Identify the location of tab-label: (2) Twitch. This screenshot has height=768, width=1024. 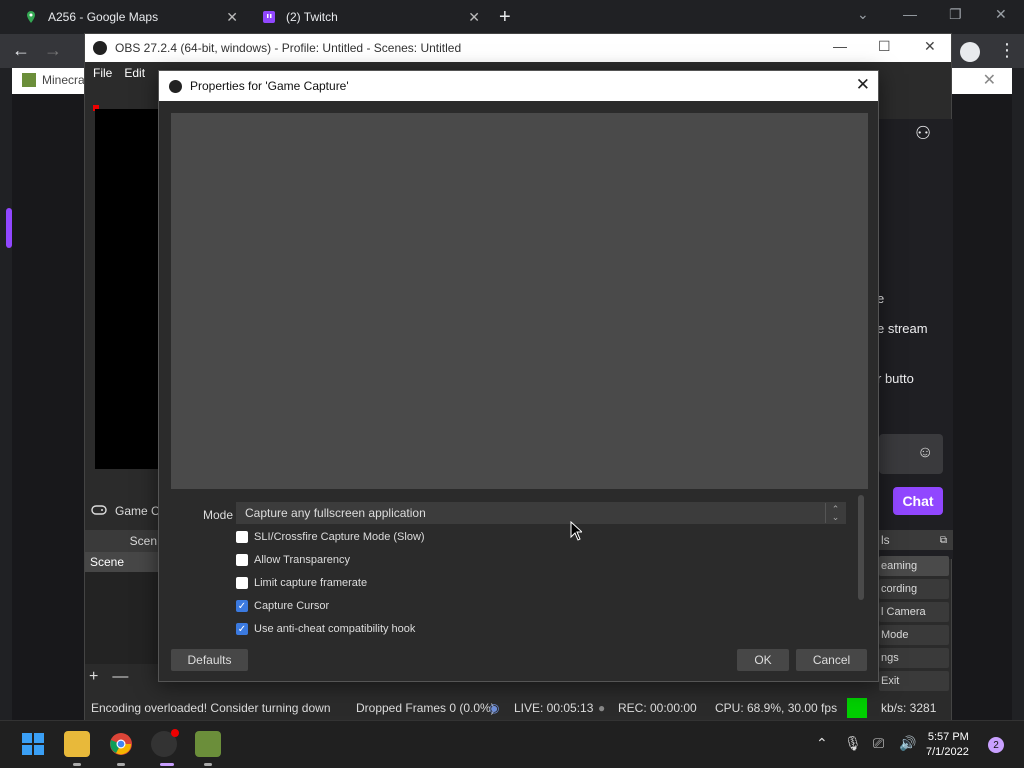
(312, 17).